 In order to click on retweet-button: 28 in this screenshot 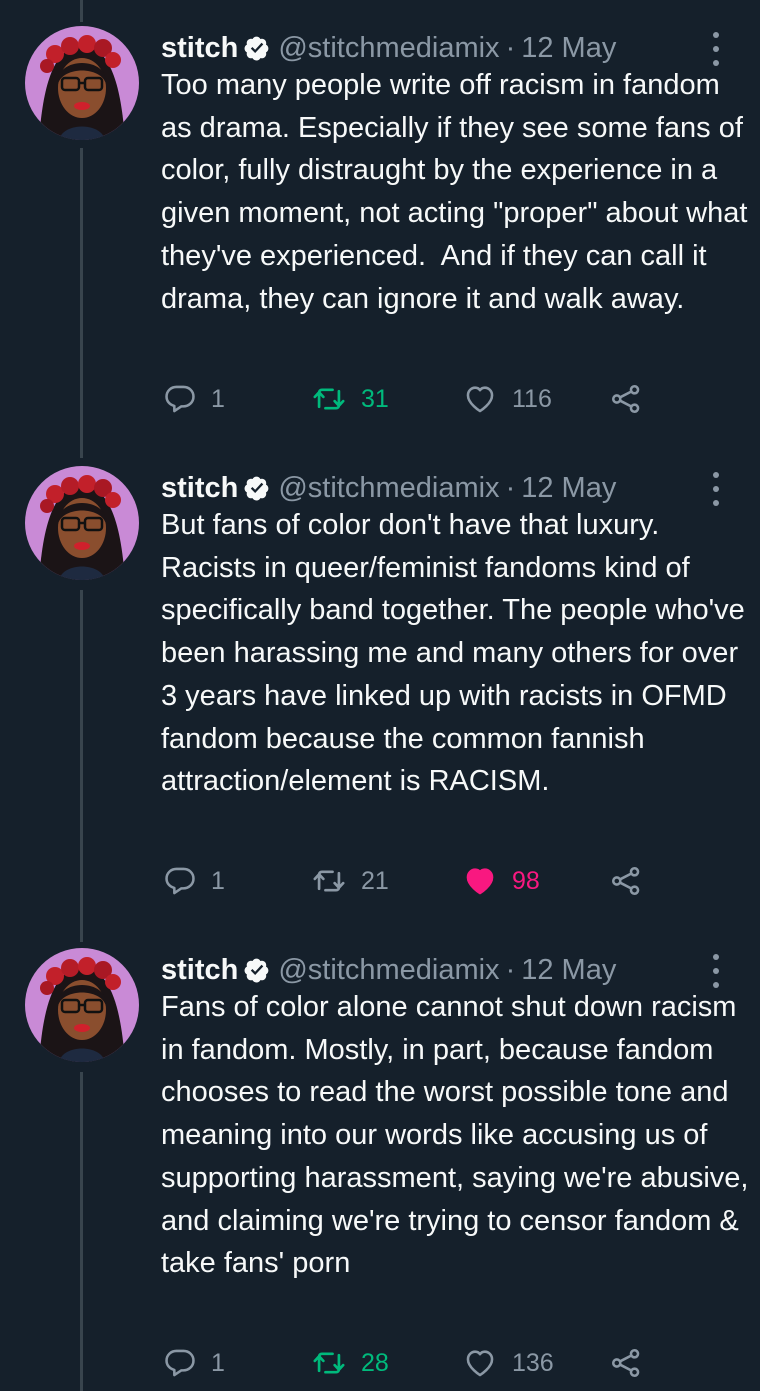, I will do `click(350, 1363)`.